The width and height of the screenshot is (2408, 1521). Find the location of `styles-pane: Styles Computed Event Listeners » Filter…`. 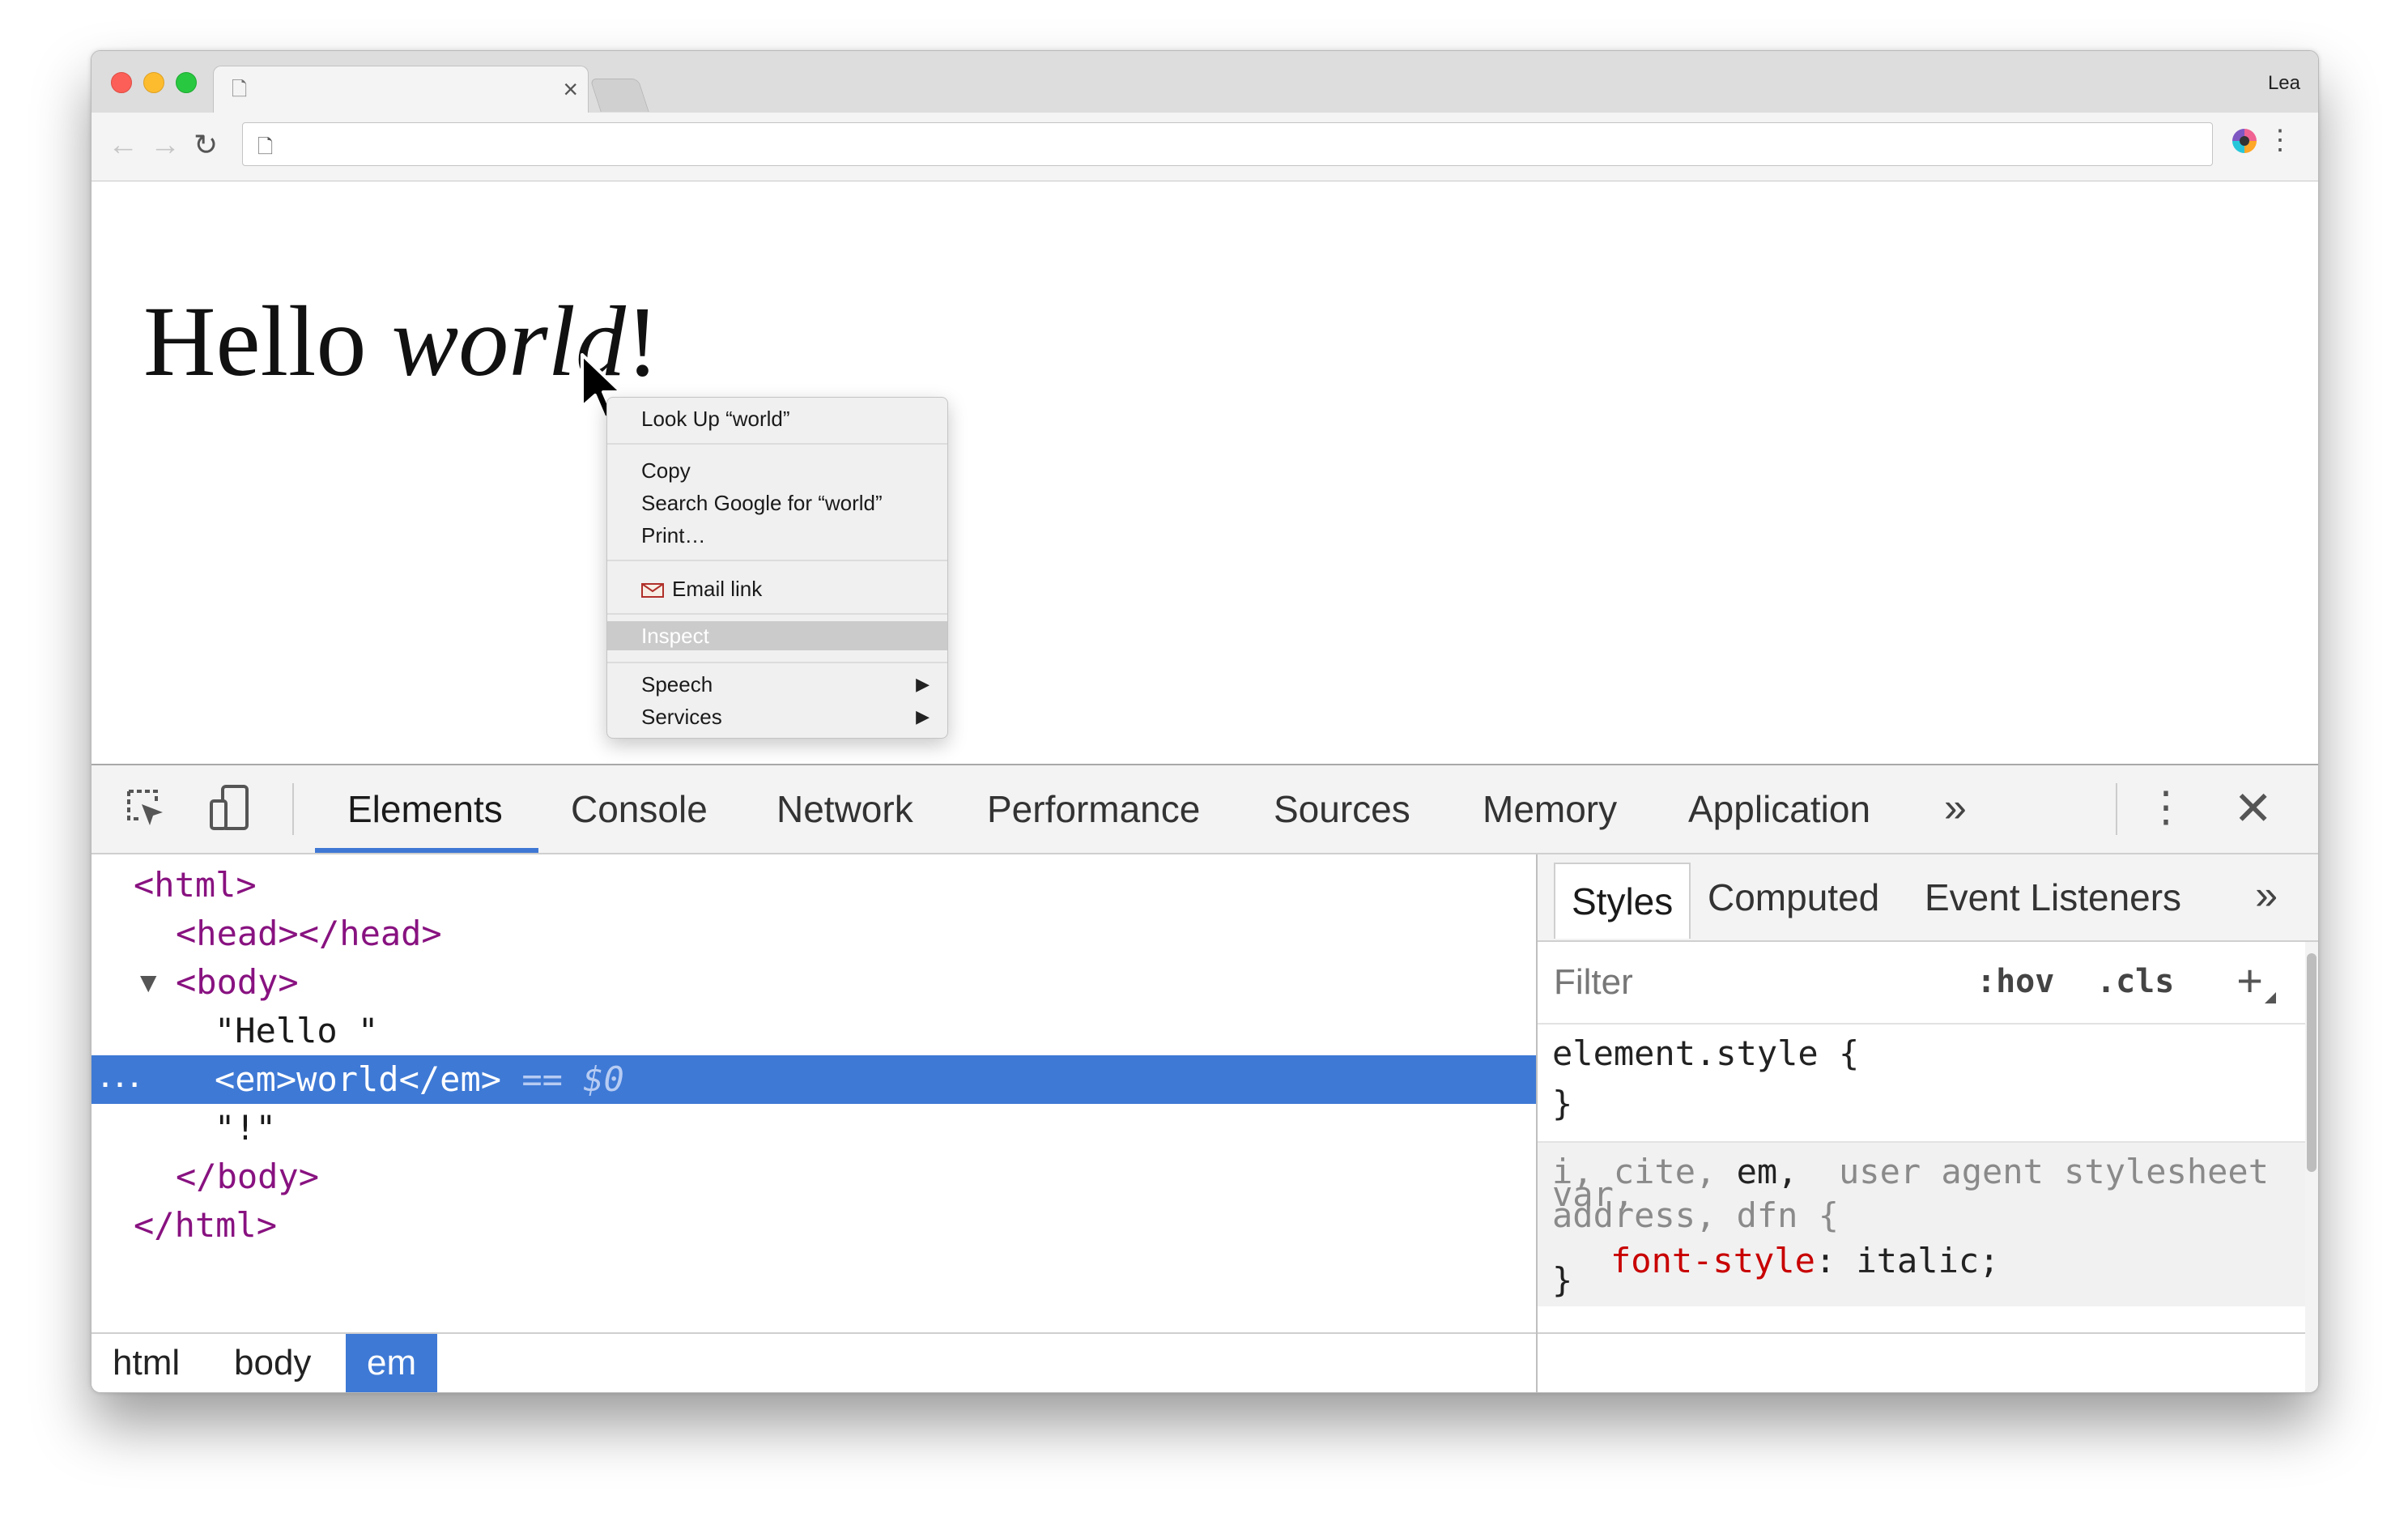

styles-pane: Styles Computed Event Listeners » Filter… is located at coordinates (1928, 1123).